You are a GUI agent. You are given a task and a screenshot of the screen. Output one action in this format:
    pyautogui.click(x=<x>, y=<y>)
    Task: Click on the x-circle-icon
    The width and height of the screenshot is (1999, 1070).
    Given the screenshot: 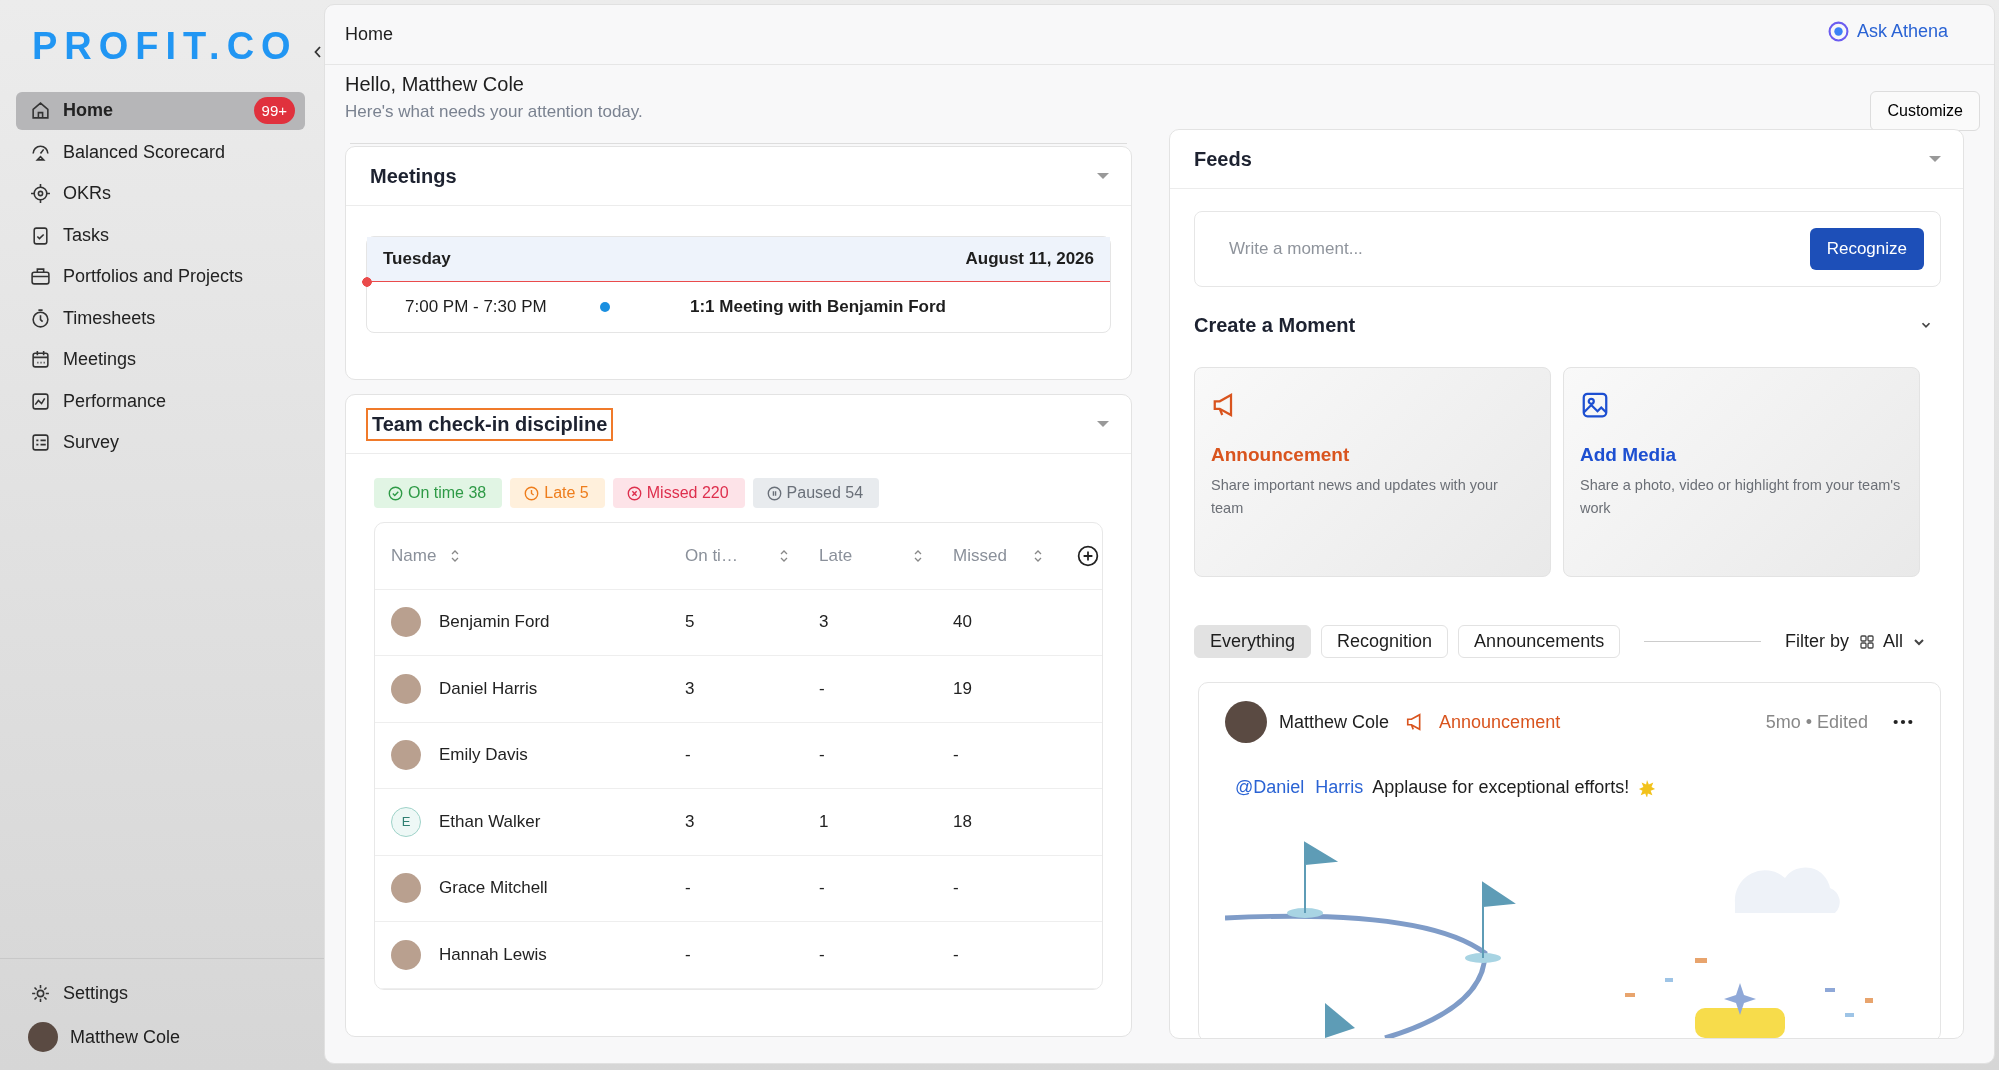 What is the action you would take?
    pyautogui.click(x=634, y=493)
    